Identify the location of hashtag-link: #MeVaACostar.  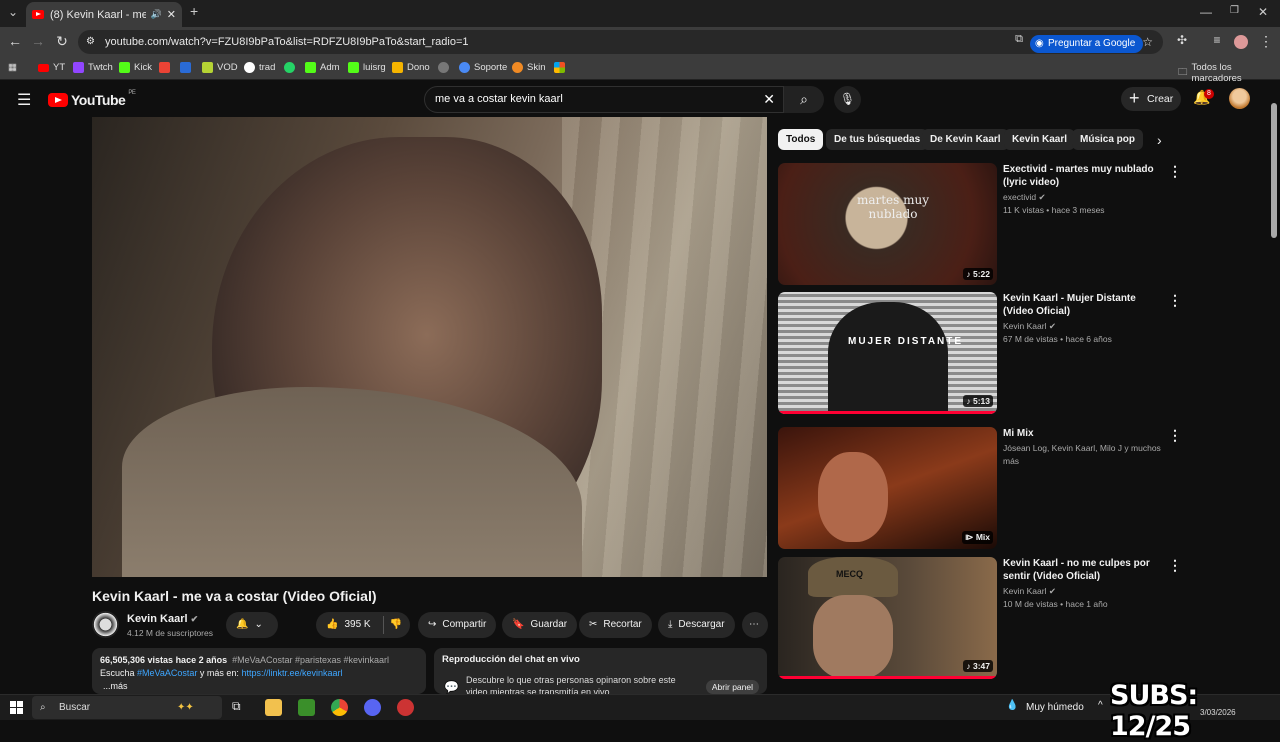
(167, 673).